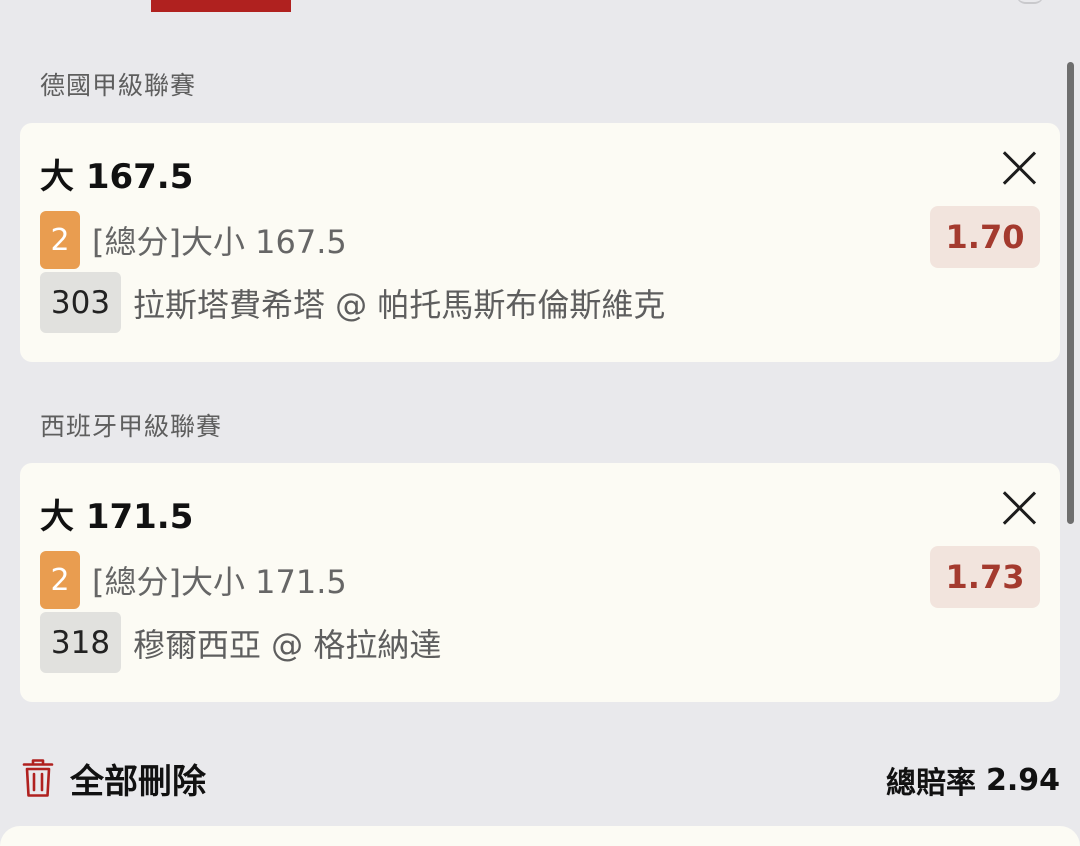  What do you see at coordinates (138, 781) in the screenshot?
I see `clear-all-label: 全部刪除` at bounding box center [138, 781].